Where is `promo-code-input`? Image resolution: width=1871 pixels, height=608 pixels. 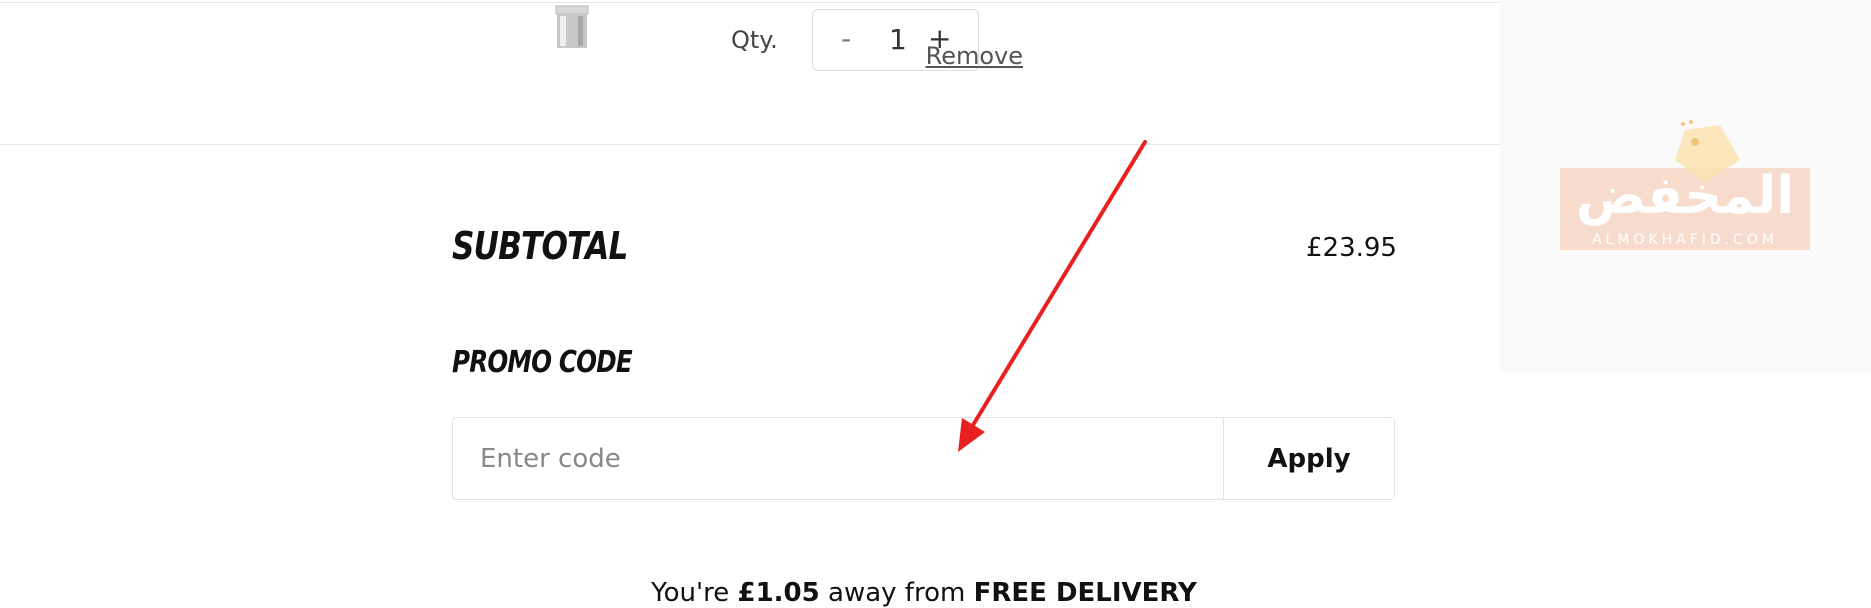 promo-code-input is located at coordinates (838, 458).